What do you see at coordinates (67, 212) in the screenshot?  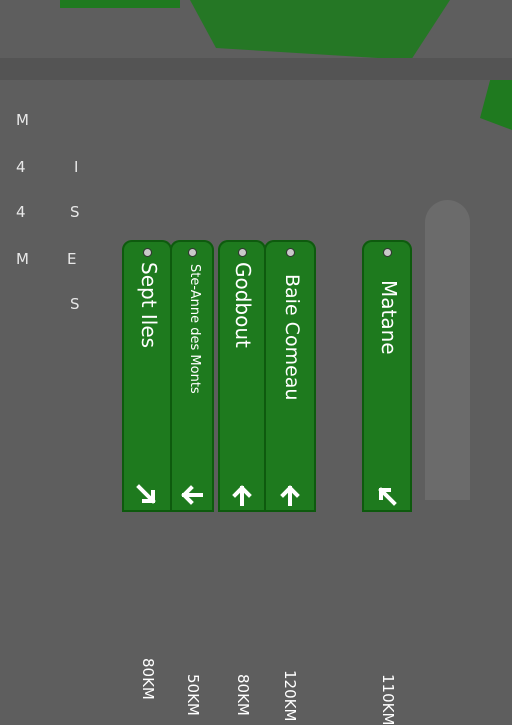 I see `glyph-row-3: 4 S` at bounding box center [67, 212].